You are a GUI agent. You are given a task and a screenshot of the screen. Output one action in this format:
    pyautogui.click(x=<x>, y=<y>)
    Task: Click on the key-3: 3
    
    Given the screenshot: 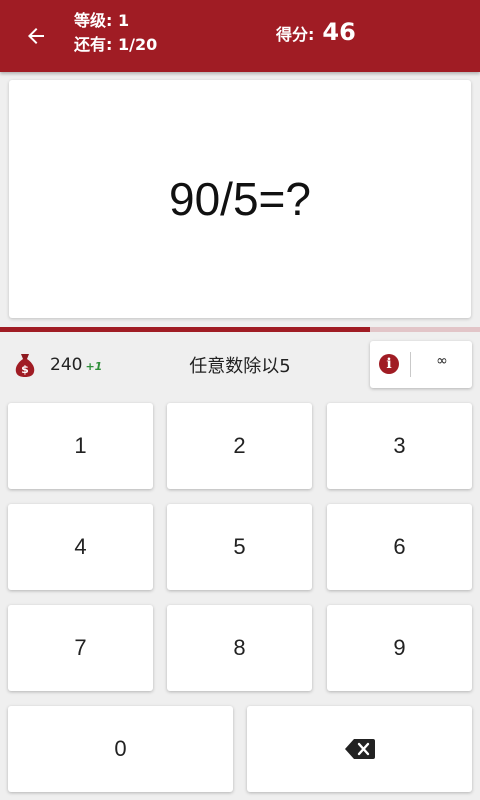 What is the action you would take?
    pyautogui.click(x=399, y=446)
    